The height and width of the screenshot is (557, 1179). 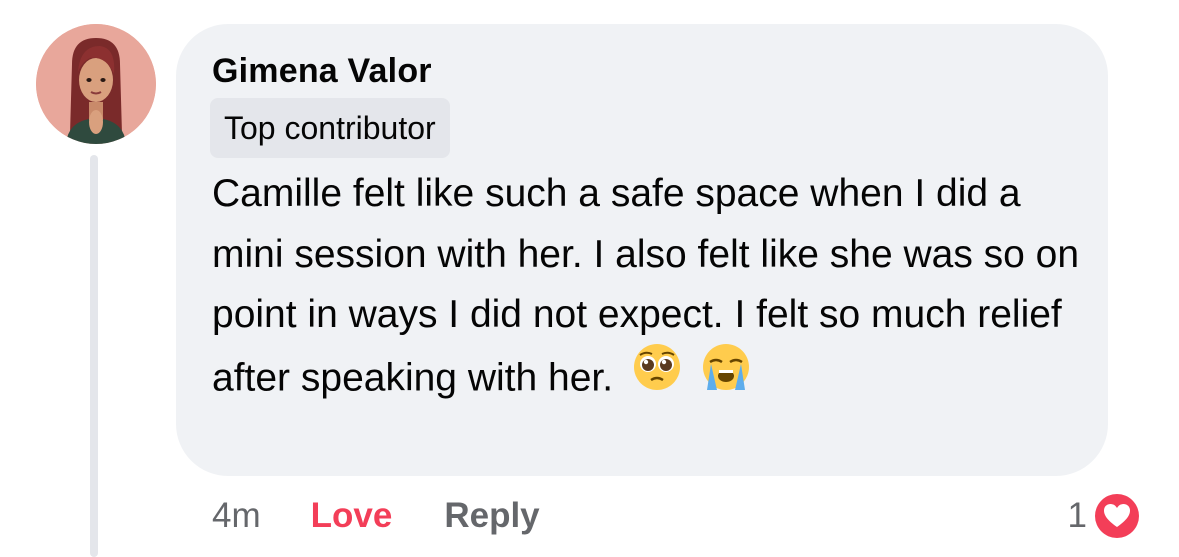 I want to click on author-name: Gimena Valor, so click(x=322, y=71).